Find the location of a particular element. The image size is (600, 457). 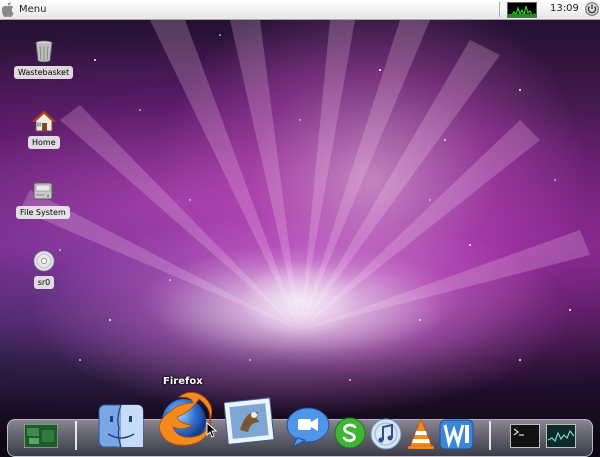

system-monitor-icon is located at coordinates (561, 436).